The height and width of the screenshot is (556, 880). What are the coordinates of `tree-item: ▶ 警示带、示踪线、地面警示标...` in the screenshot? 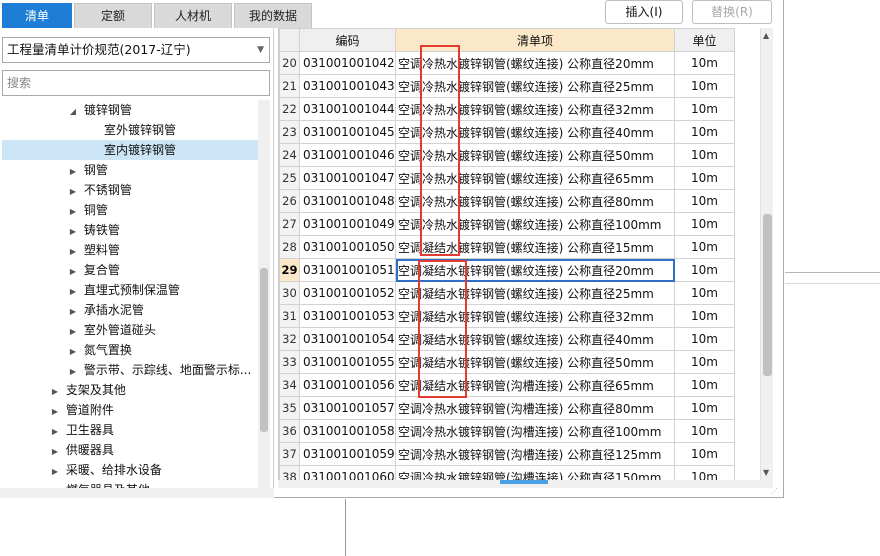 It's located at (158, 370).